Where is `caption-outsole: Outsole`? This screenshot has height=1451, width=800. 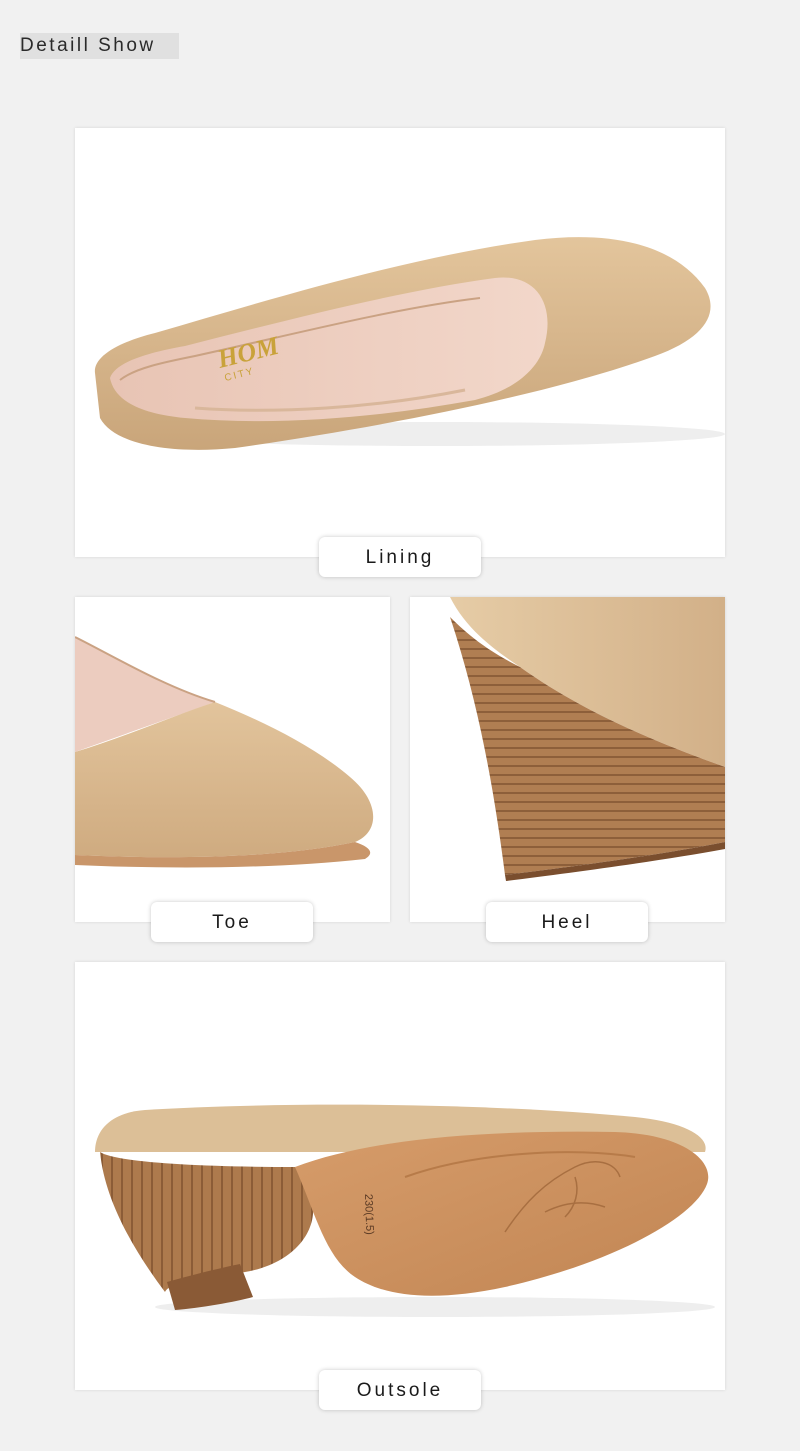
caption-outsole: Outsole is located at coordinates (400, 1390).